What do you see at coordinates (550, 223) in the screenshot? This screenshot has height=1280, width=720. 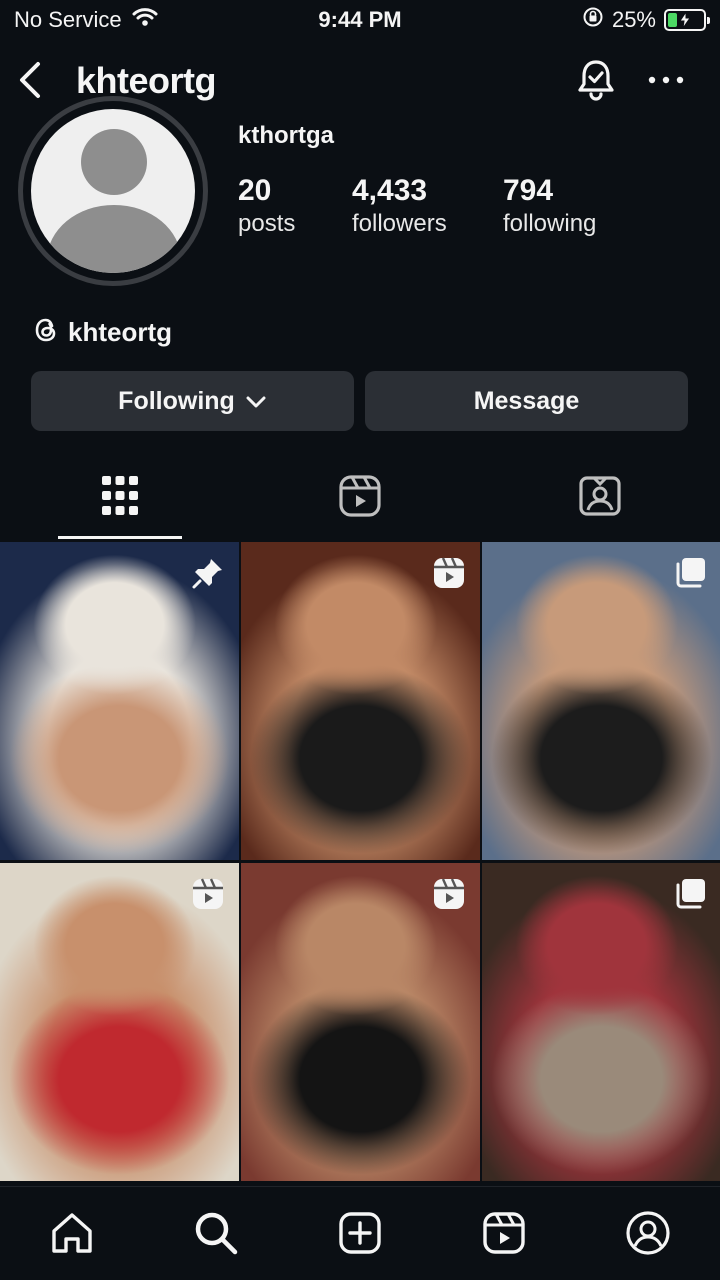 I see `stat-label: following` at bounding box center [550, 223].